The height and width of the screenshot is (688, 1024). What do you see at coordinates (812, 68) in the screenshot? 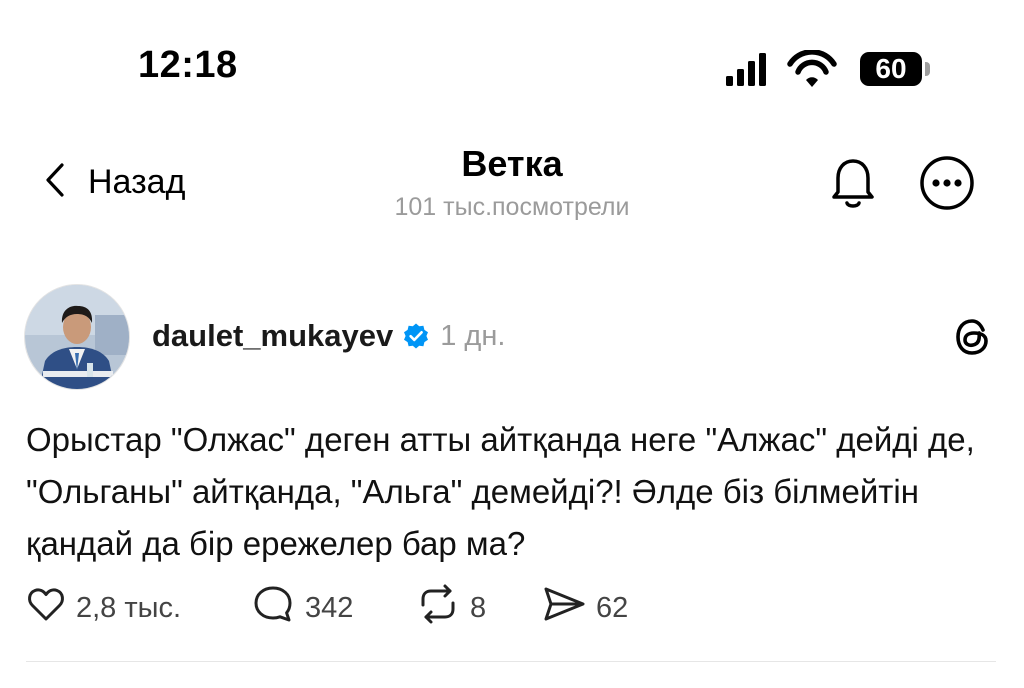
I see `wifi-icon` at bounding box center [812, 68].